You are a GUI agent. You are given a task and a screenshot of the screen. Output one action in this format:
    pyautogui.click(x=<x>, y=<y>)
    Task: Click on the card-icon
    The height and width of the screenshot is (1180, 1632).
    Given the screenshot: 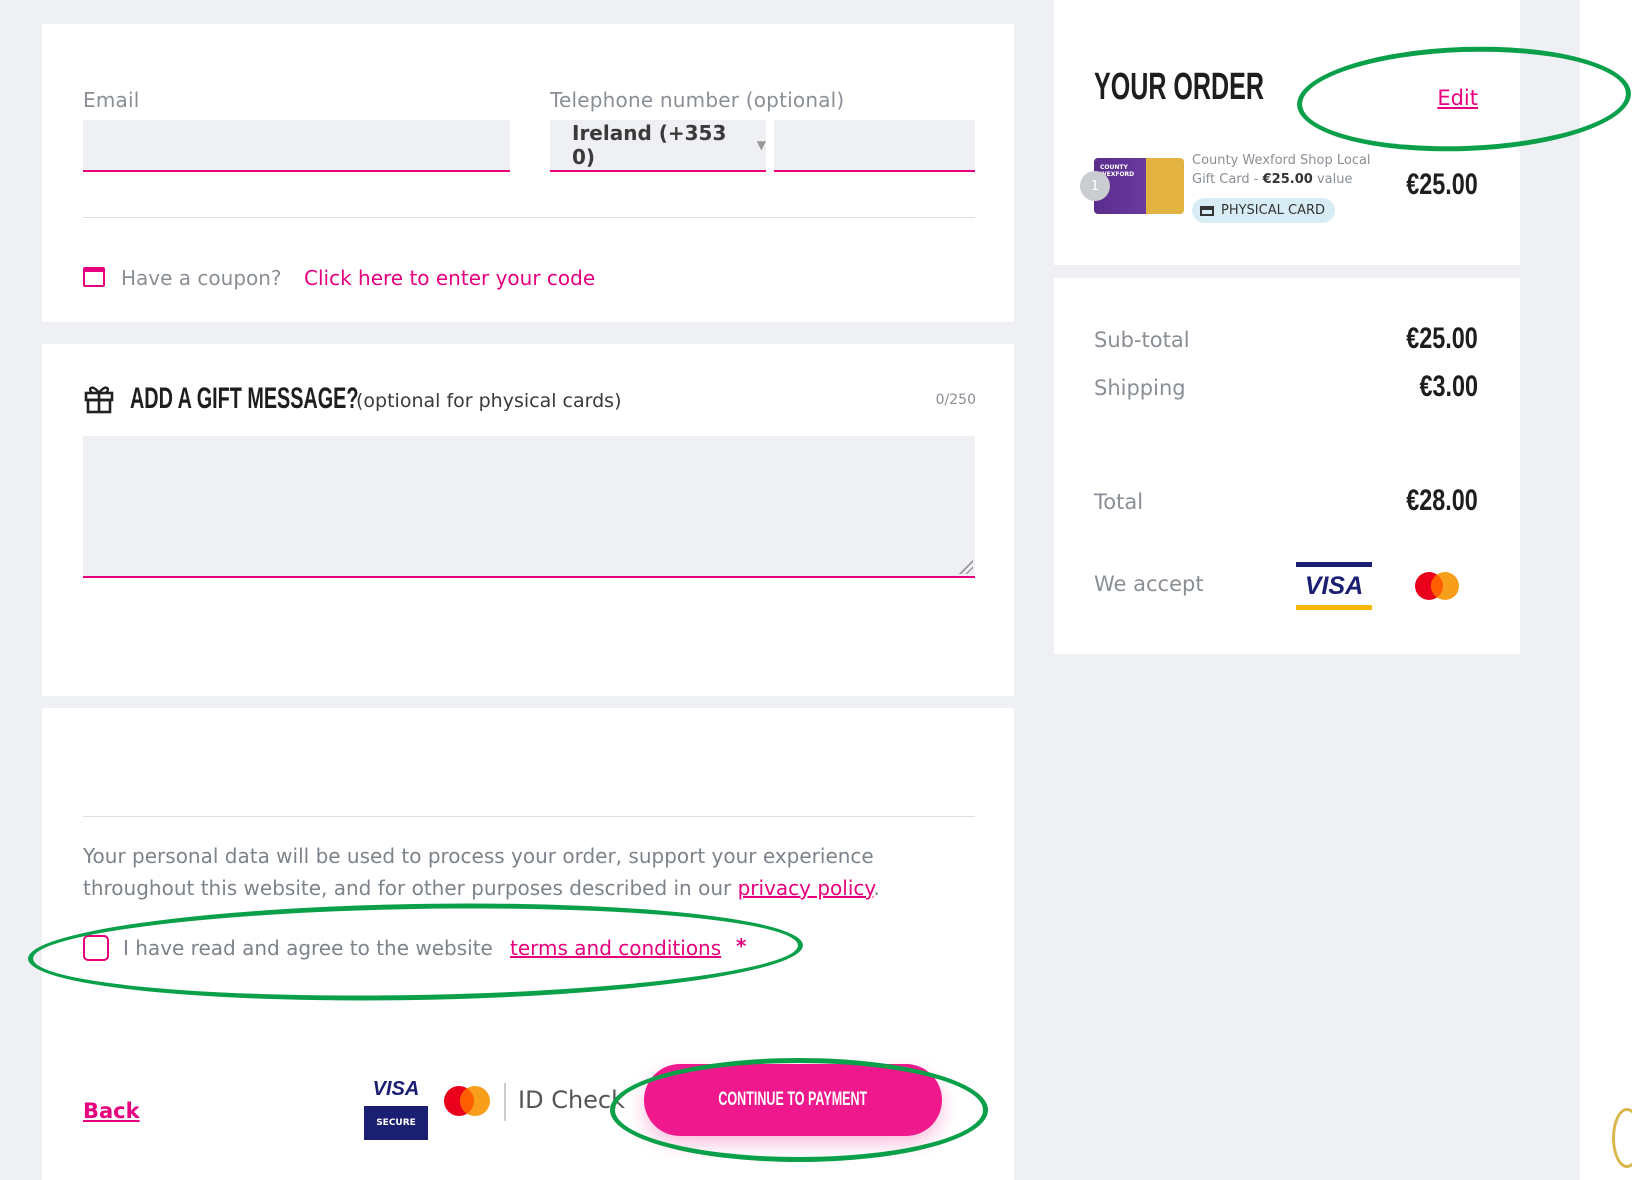 What is the action you would take?
    pyautogui.click(x=1207, y=210)
    